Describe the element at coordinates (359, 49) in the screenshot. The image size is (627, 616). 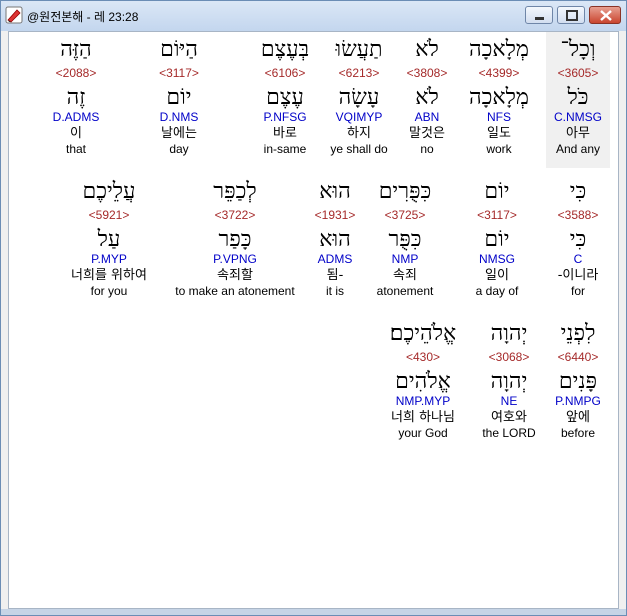
I see `hebrew-word: תַעֲשׂוּ` at that location.